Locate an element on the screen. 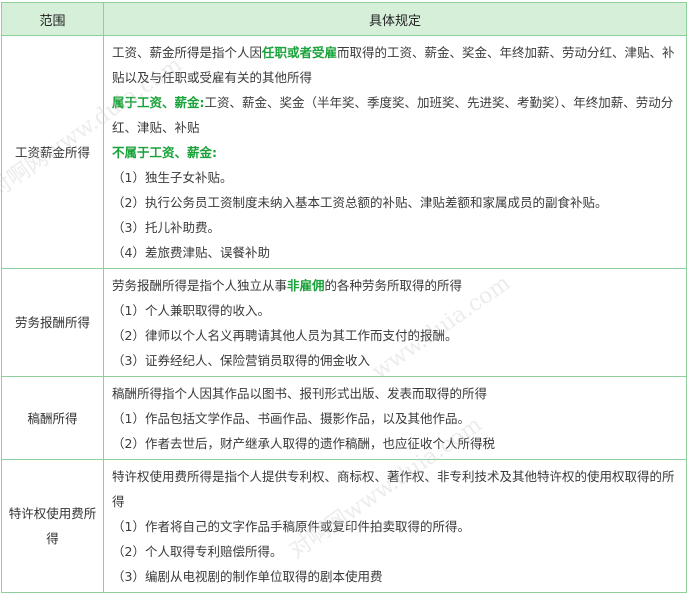 The width and height of the screenshot is (688, 593). rule-text: （1）作者将自己的文字作品手稿原件或复印件拍卖取得的所得。 is located at coordinates (291, 526).